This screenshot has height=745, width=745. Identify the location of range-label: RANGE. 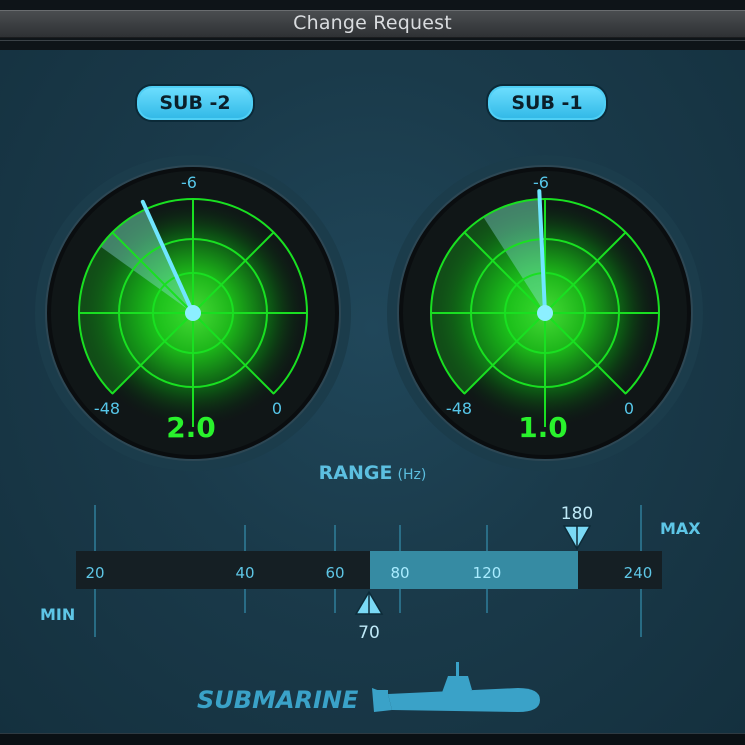
(355, 473).